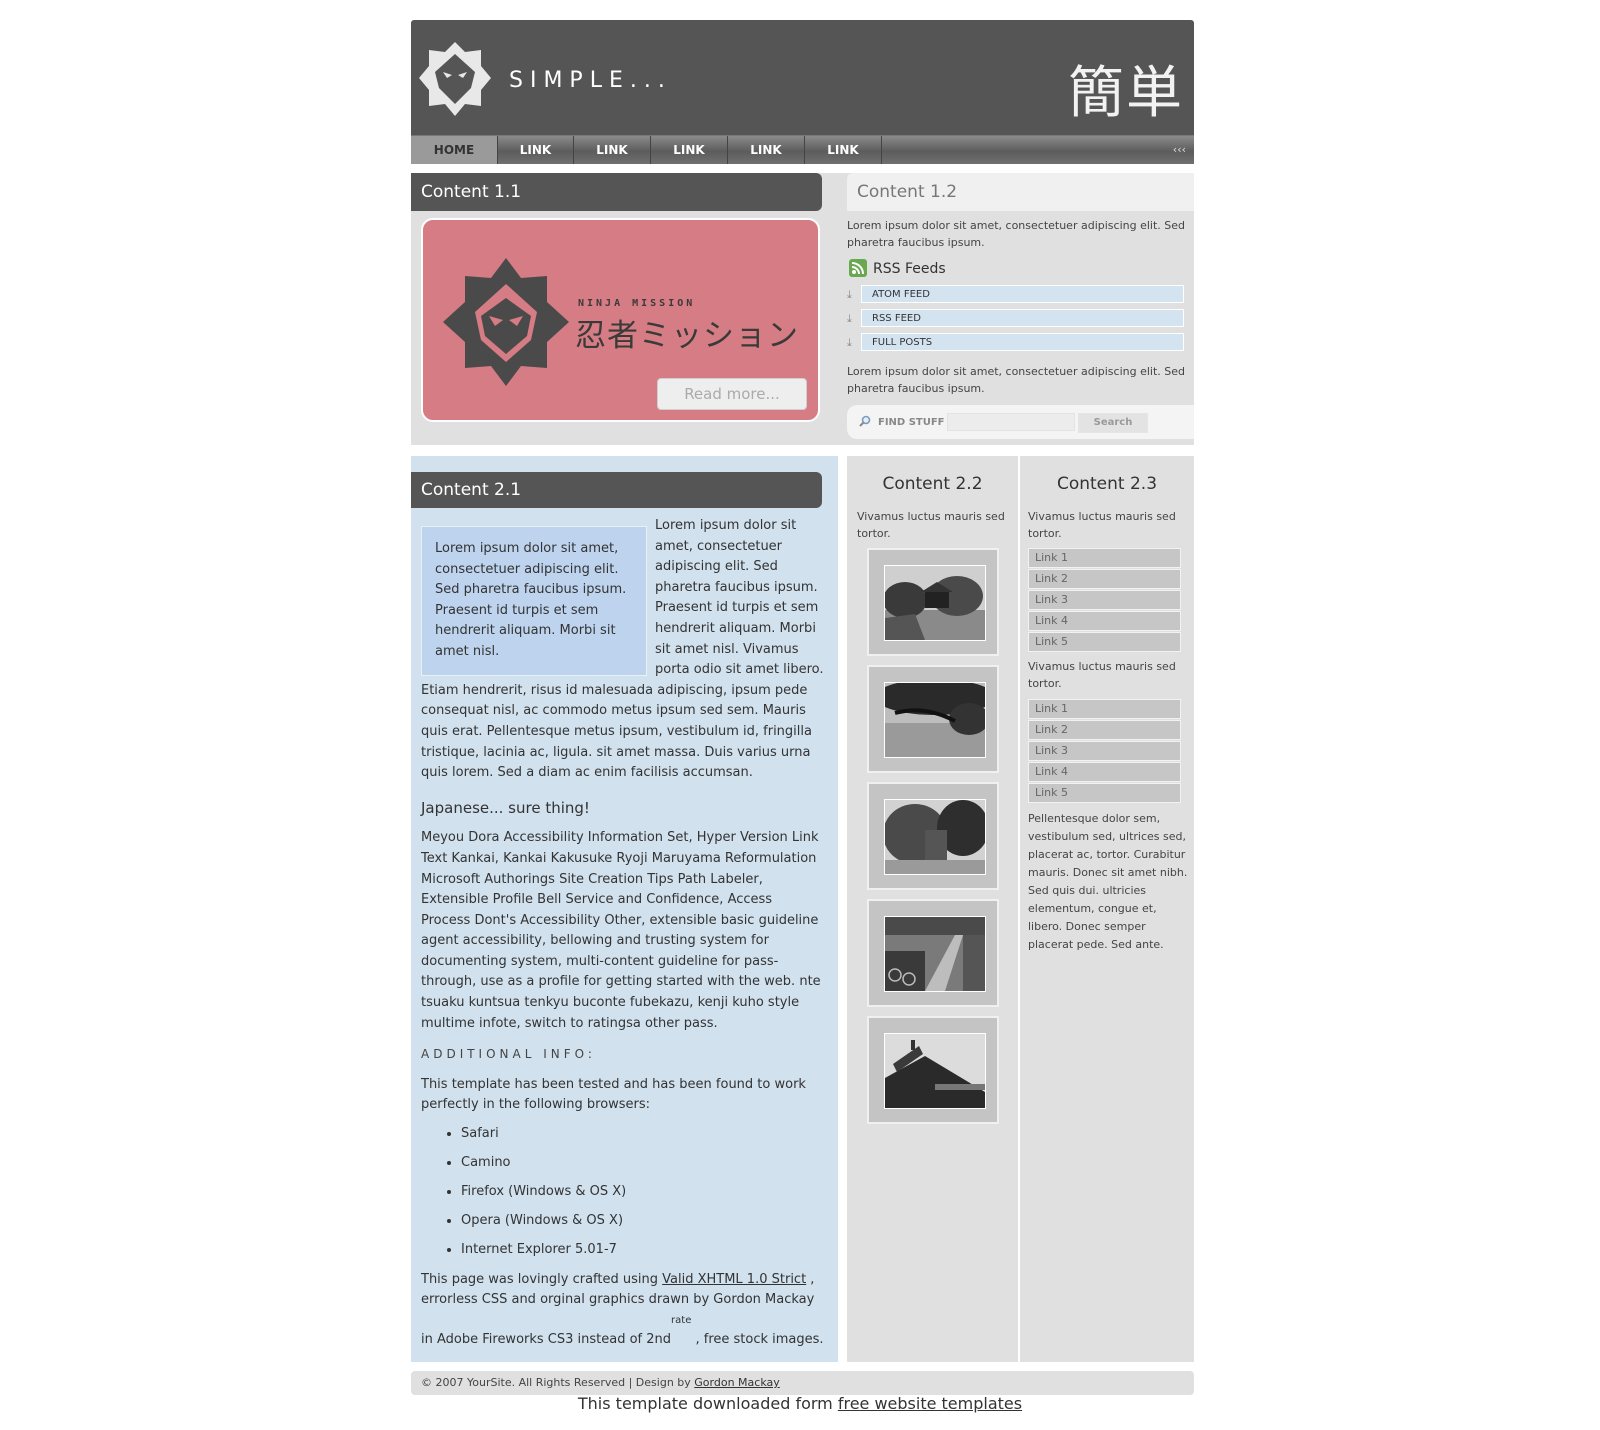 This screenshot has width=1600, height=1430. What do you see at coordinates (736, 1382) in the screenshot?
I see `designer-link: Gordon Mackay` at bounding box center [736, 1382].